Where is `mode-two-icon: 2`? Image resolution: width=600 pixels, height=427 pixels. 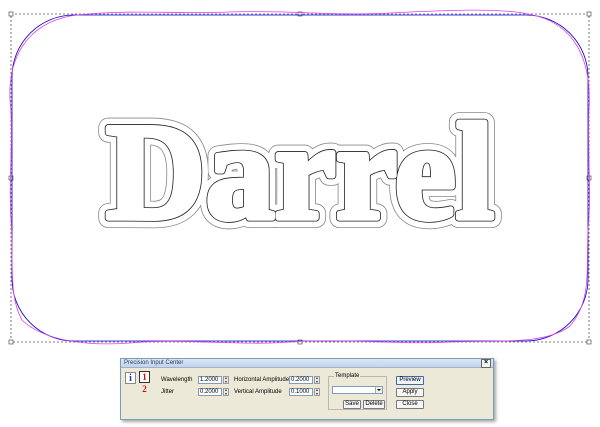 mode-two-icon: 2 is located at coordinates (144, 390).